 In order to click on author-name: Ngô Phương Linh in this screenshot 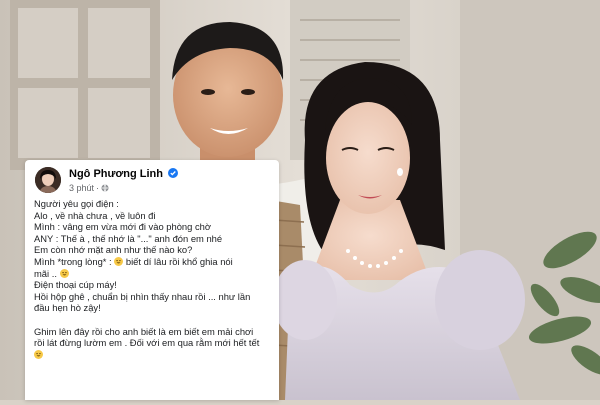, I will do `click(124, 174)`.